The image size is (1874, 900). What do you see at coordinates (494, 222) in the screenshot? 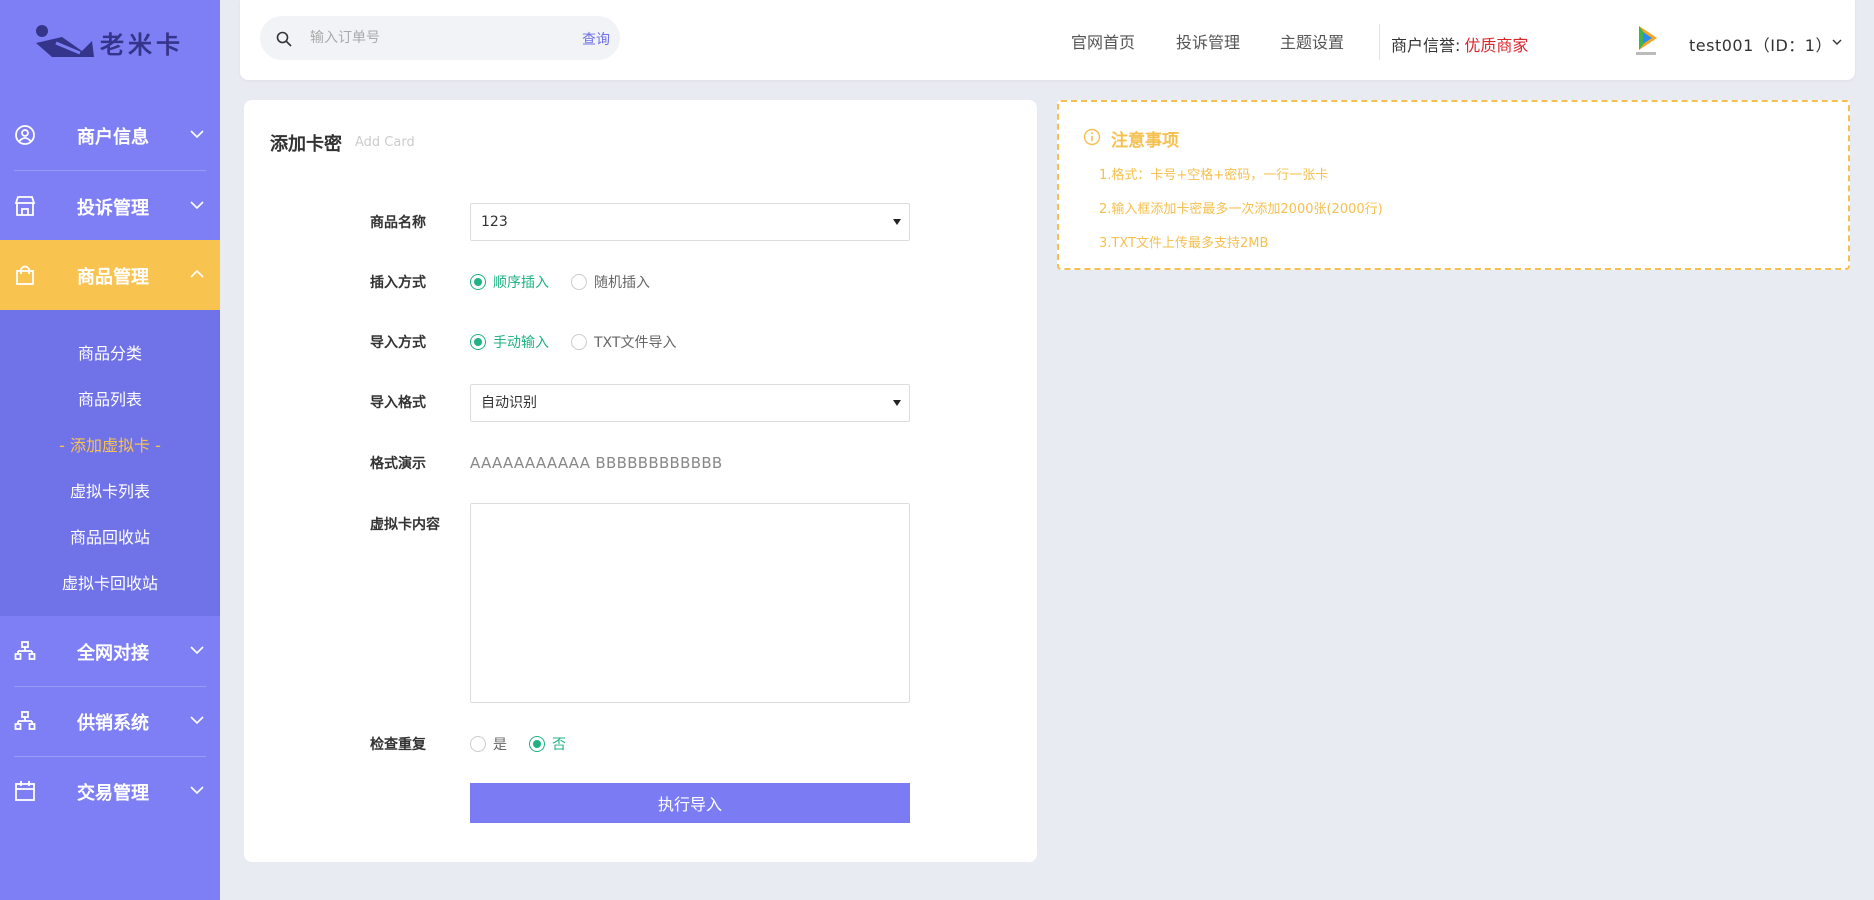
I see `product-name-value: 123` at bounding box center [494, 222].